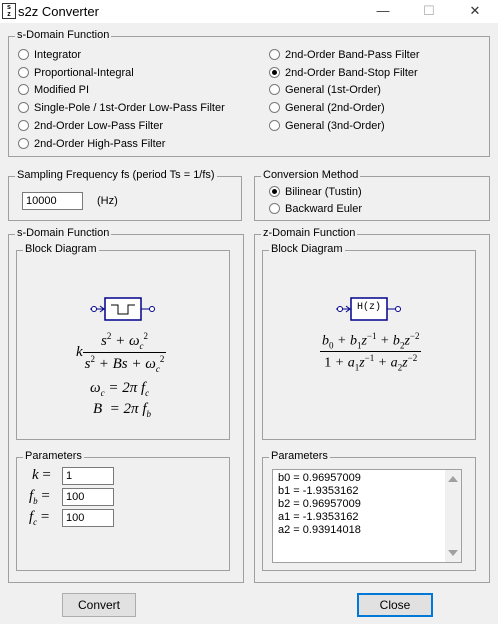 This screenshot has height=624, width=498. What do you see at coordinates (395, 605) in the screenshot?
I see `close-button: Close` at bounding box center [395, 605].